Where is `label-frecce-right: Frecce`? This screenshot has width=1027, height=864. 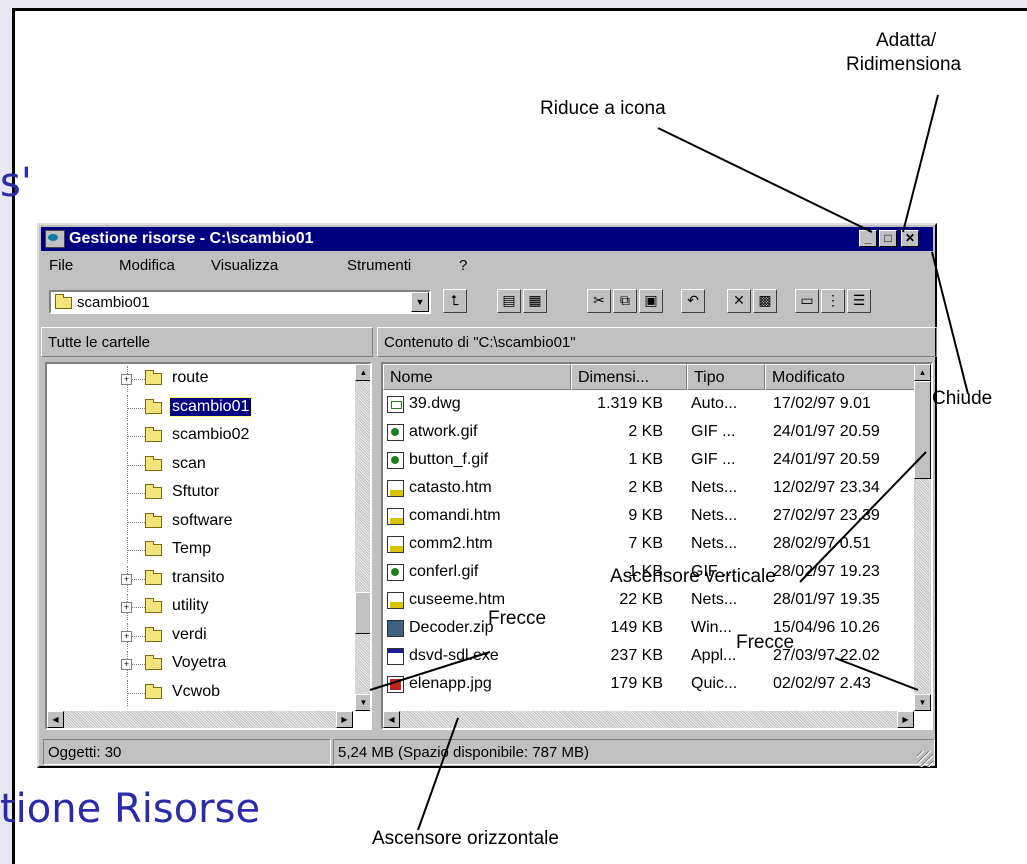 label-frecce-right: Frecce is located at coordinates (765, 642).